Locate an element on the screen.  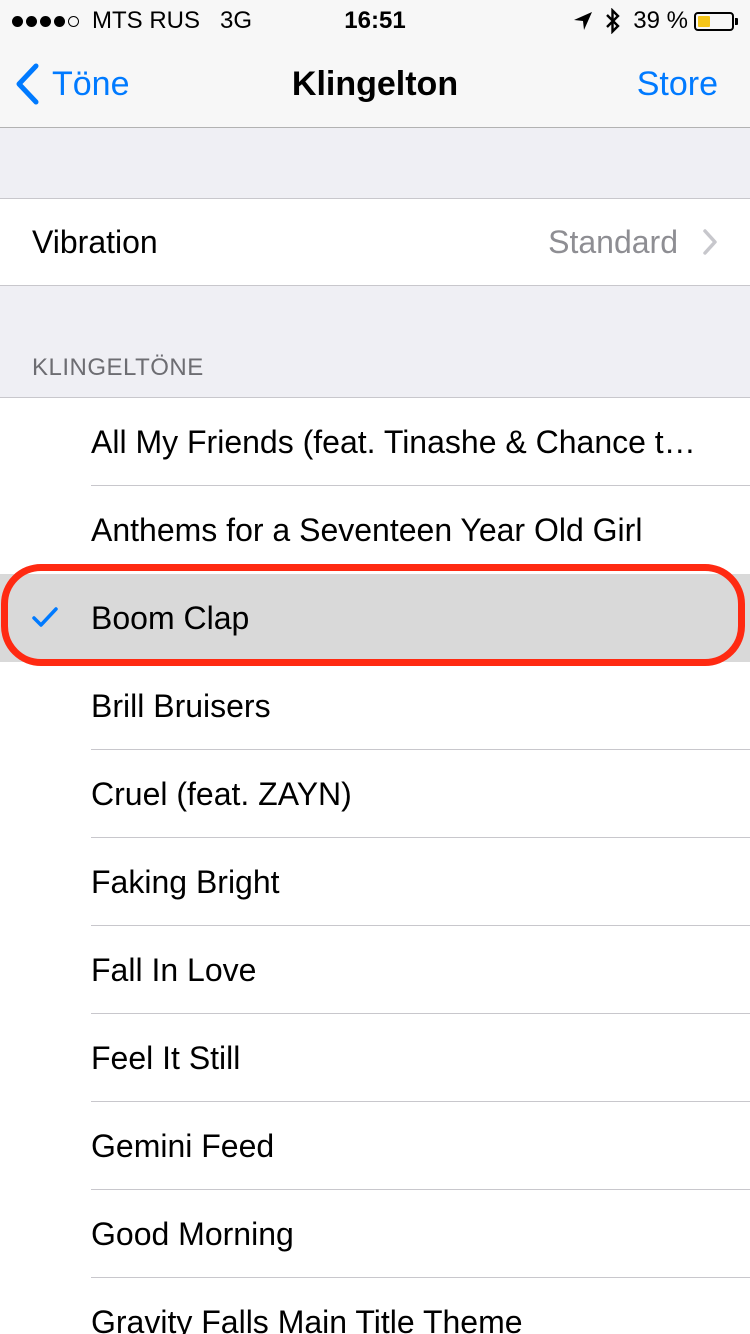
vibration-label: Vibration is located at coordinates (95, 241).